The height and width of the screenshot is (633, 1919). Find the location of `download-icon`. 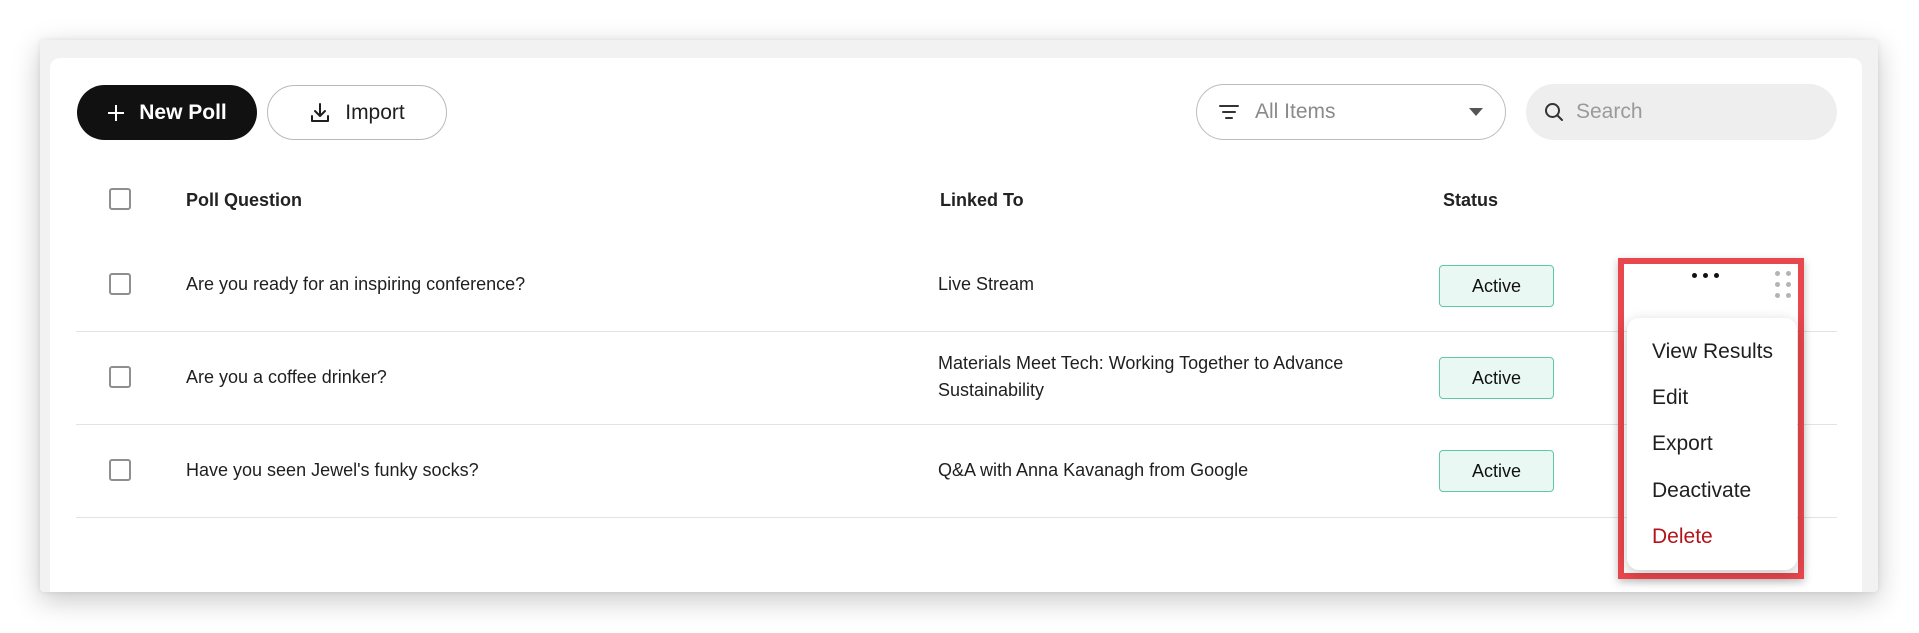

download-icon is located at coordinates (320, 112).